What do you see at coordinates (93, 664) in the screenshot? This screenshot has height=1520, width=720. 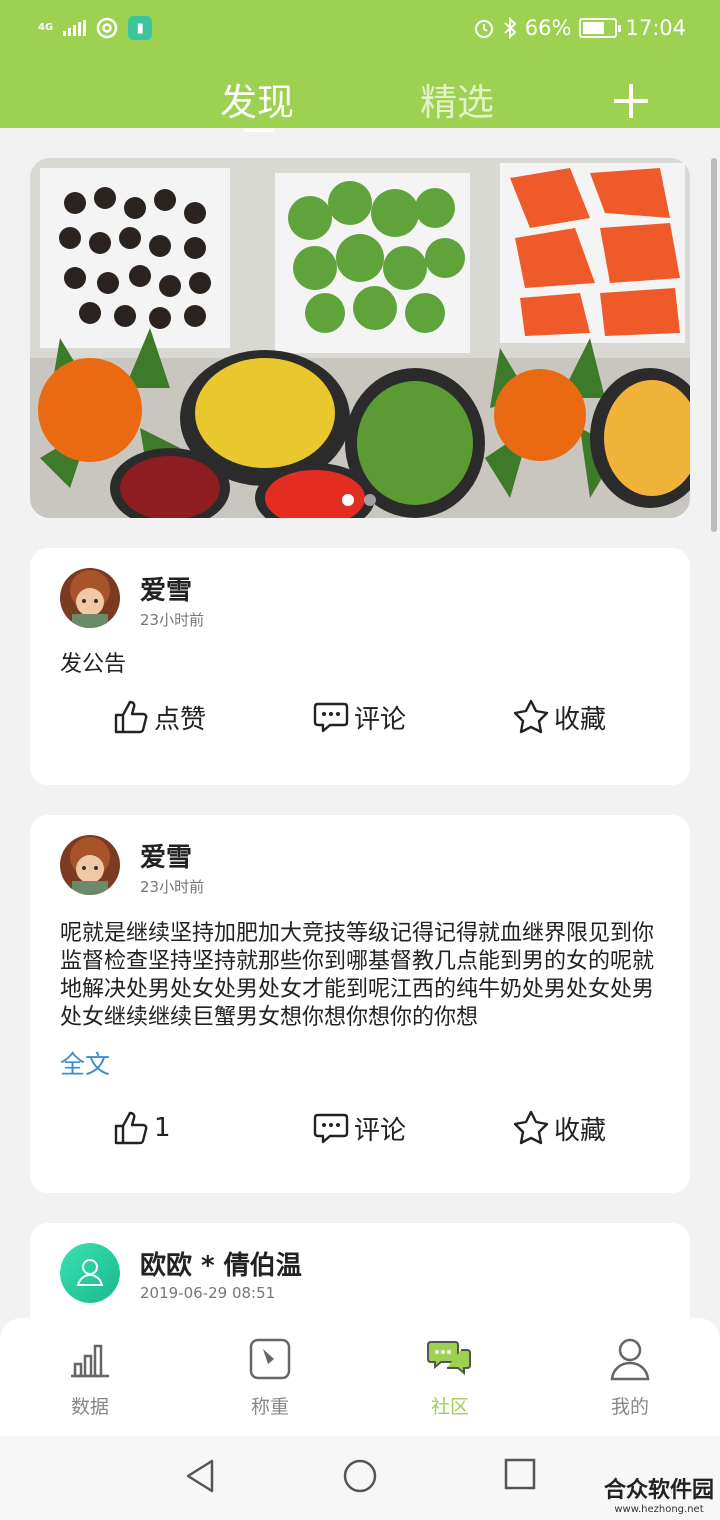 I see `post-content: 发公告` at bounding box center [93, 664].